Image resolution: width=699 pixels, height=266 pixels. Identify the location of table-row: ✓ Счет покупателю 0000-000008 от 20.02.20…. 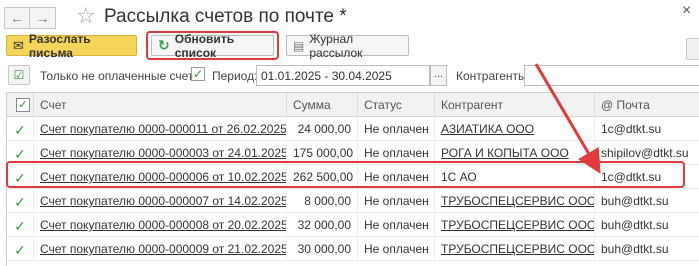
(353, 225).